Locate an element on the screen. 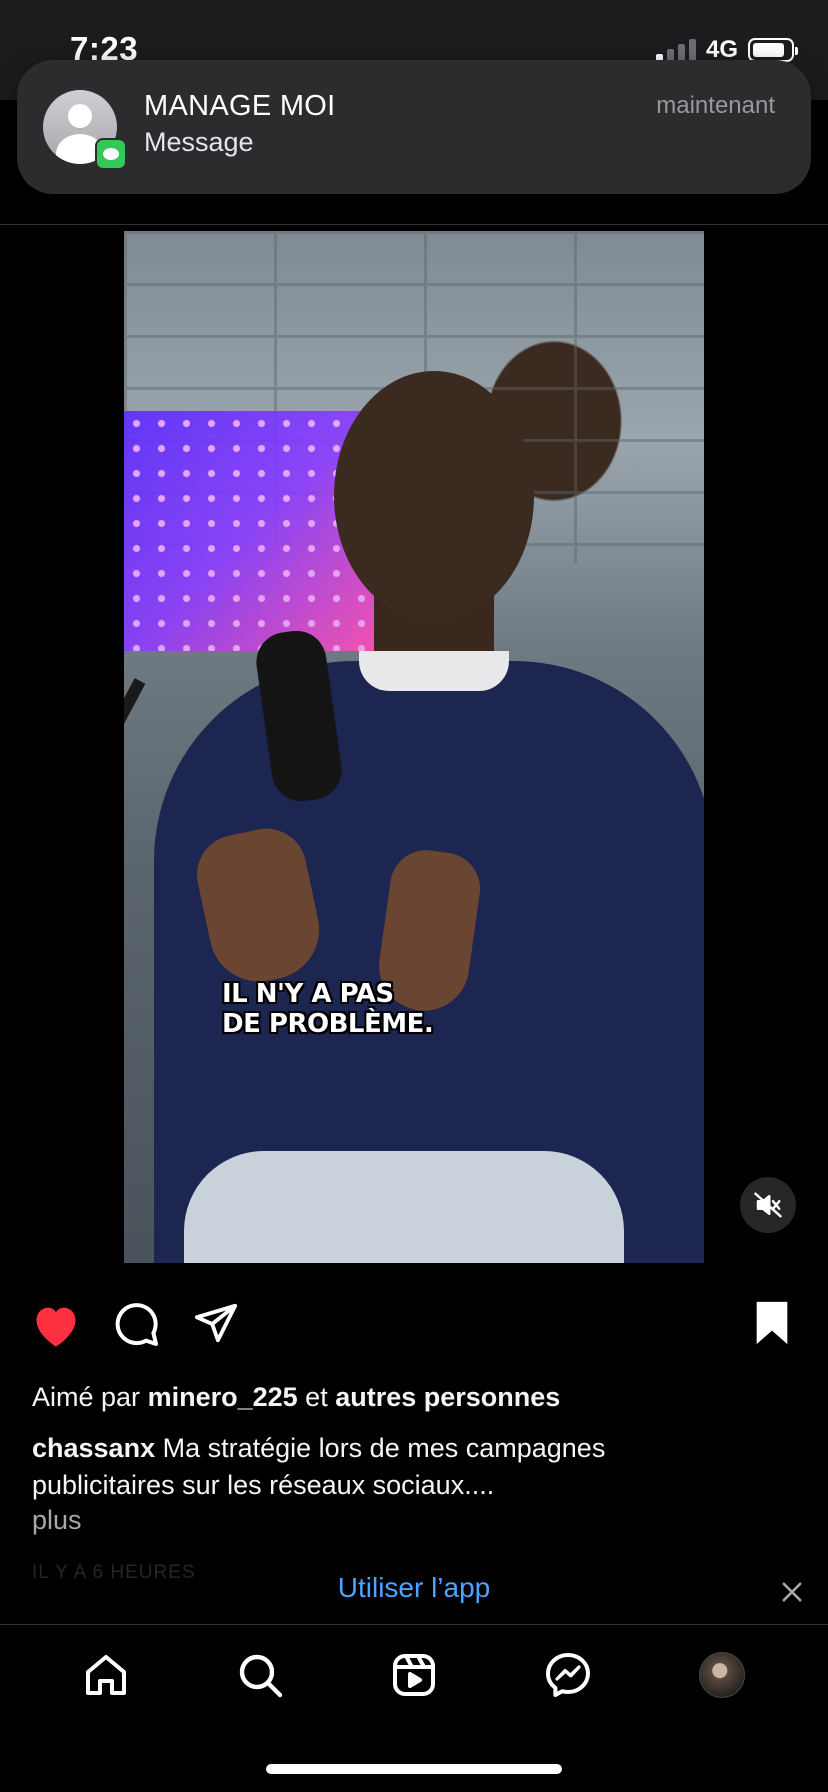 The height and width of the screenshot is (1792, 828). notification-banner: MANAGE MOI Message maintenant is located at coordinates (414, 127).